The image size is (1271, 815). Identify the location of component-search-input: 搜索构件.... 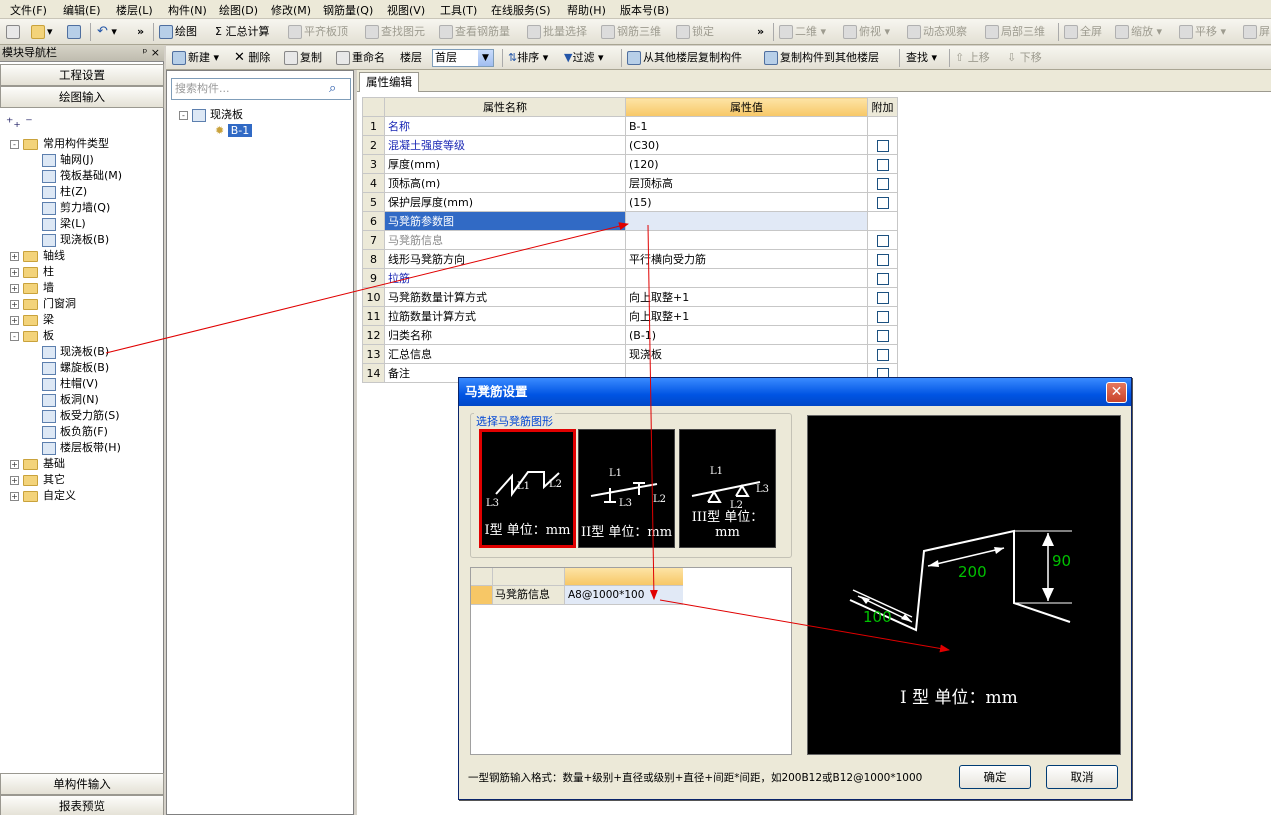
(261, 89).